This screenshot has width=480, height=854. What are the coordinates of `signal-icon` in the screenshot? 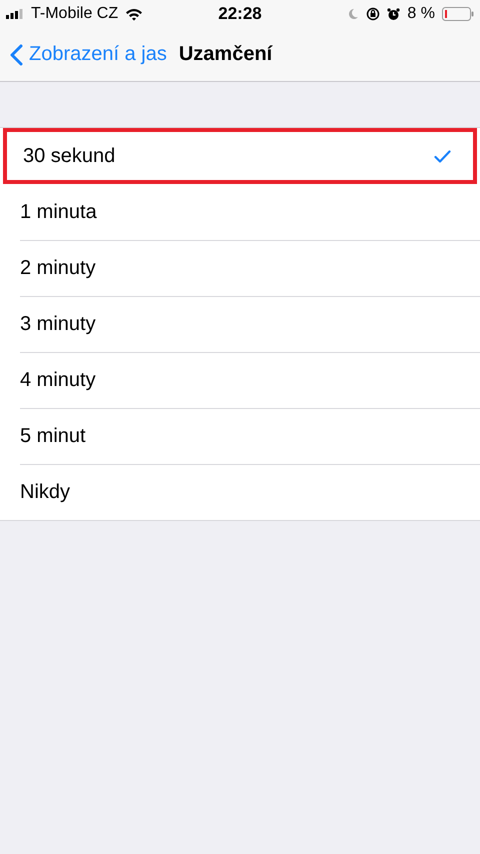 It's located at (15, 14).